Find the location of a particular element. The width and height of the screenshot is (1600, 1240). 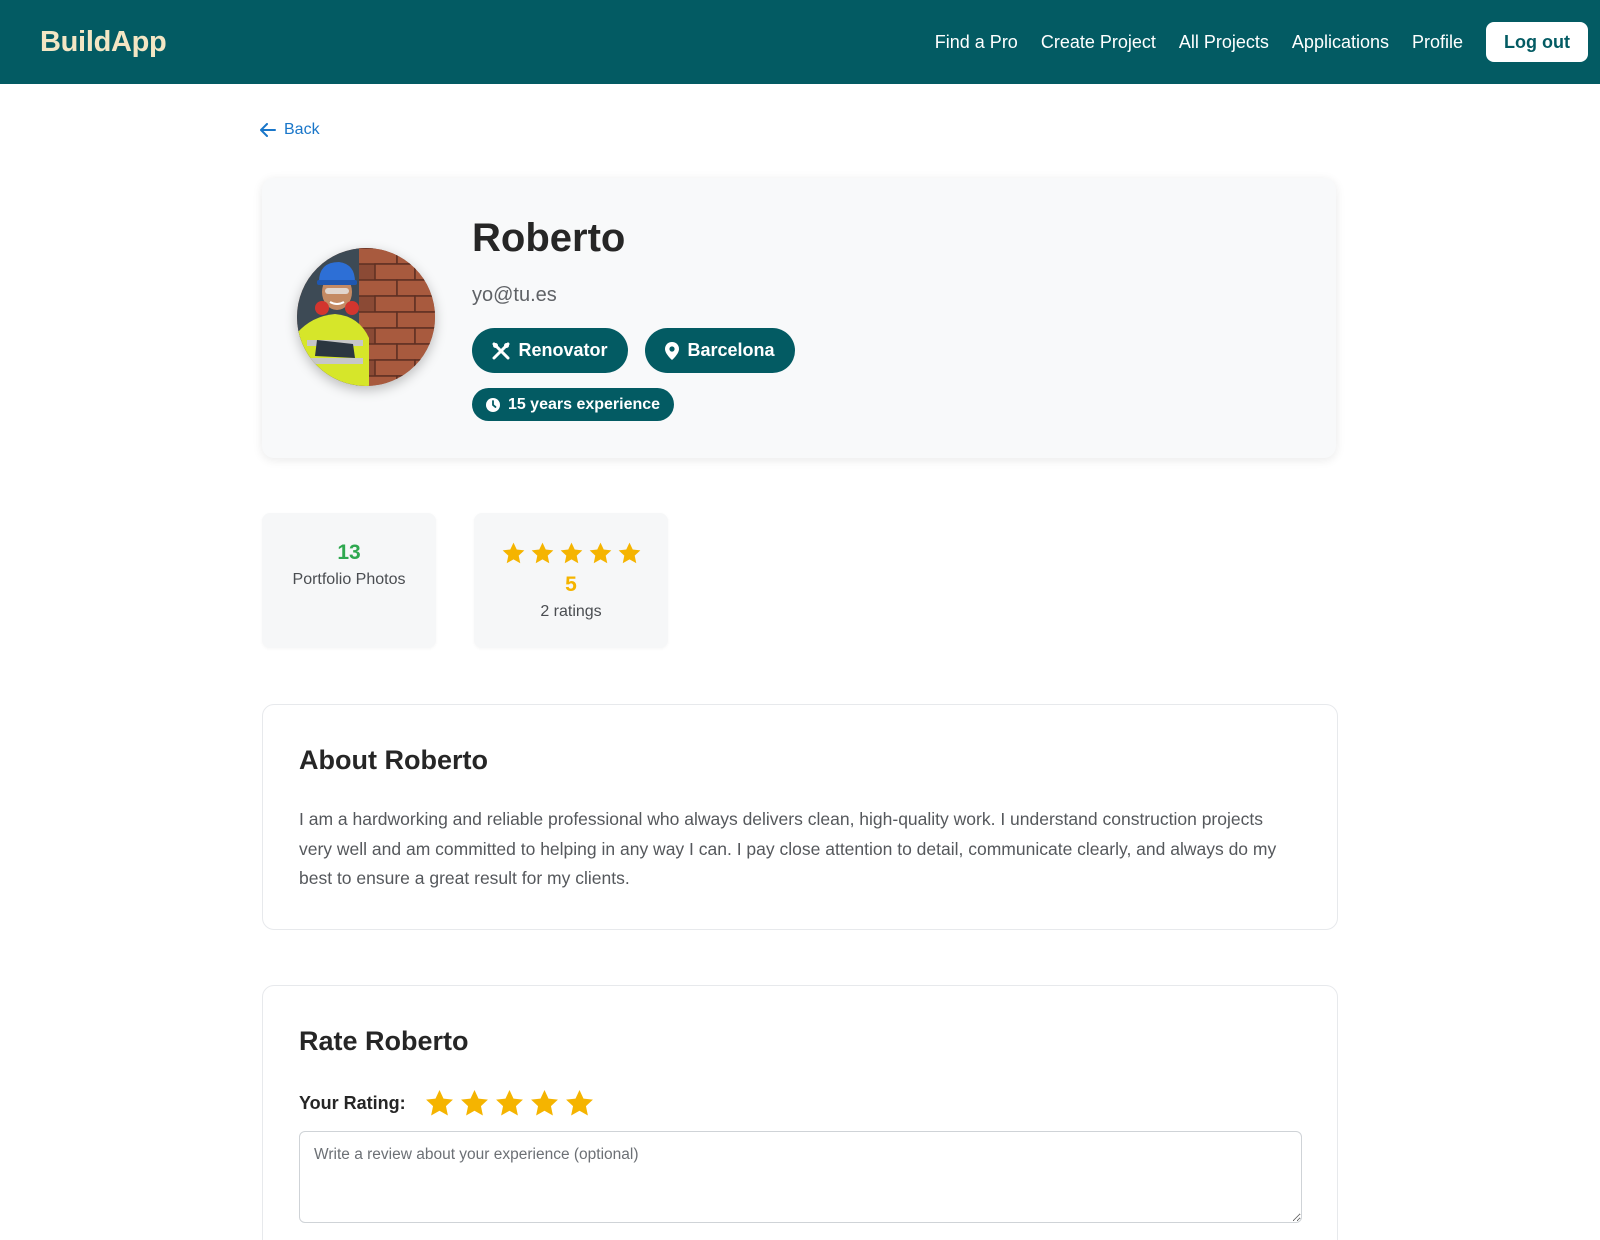

your-rating-row: Your Rating: is located at coordinates (449, 1103).